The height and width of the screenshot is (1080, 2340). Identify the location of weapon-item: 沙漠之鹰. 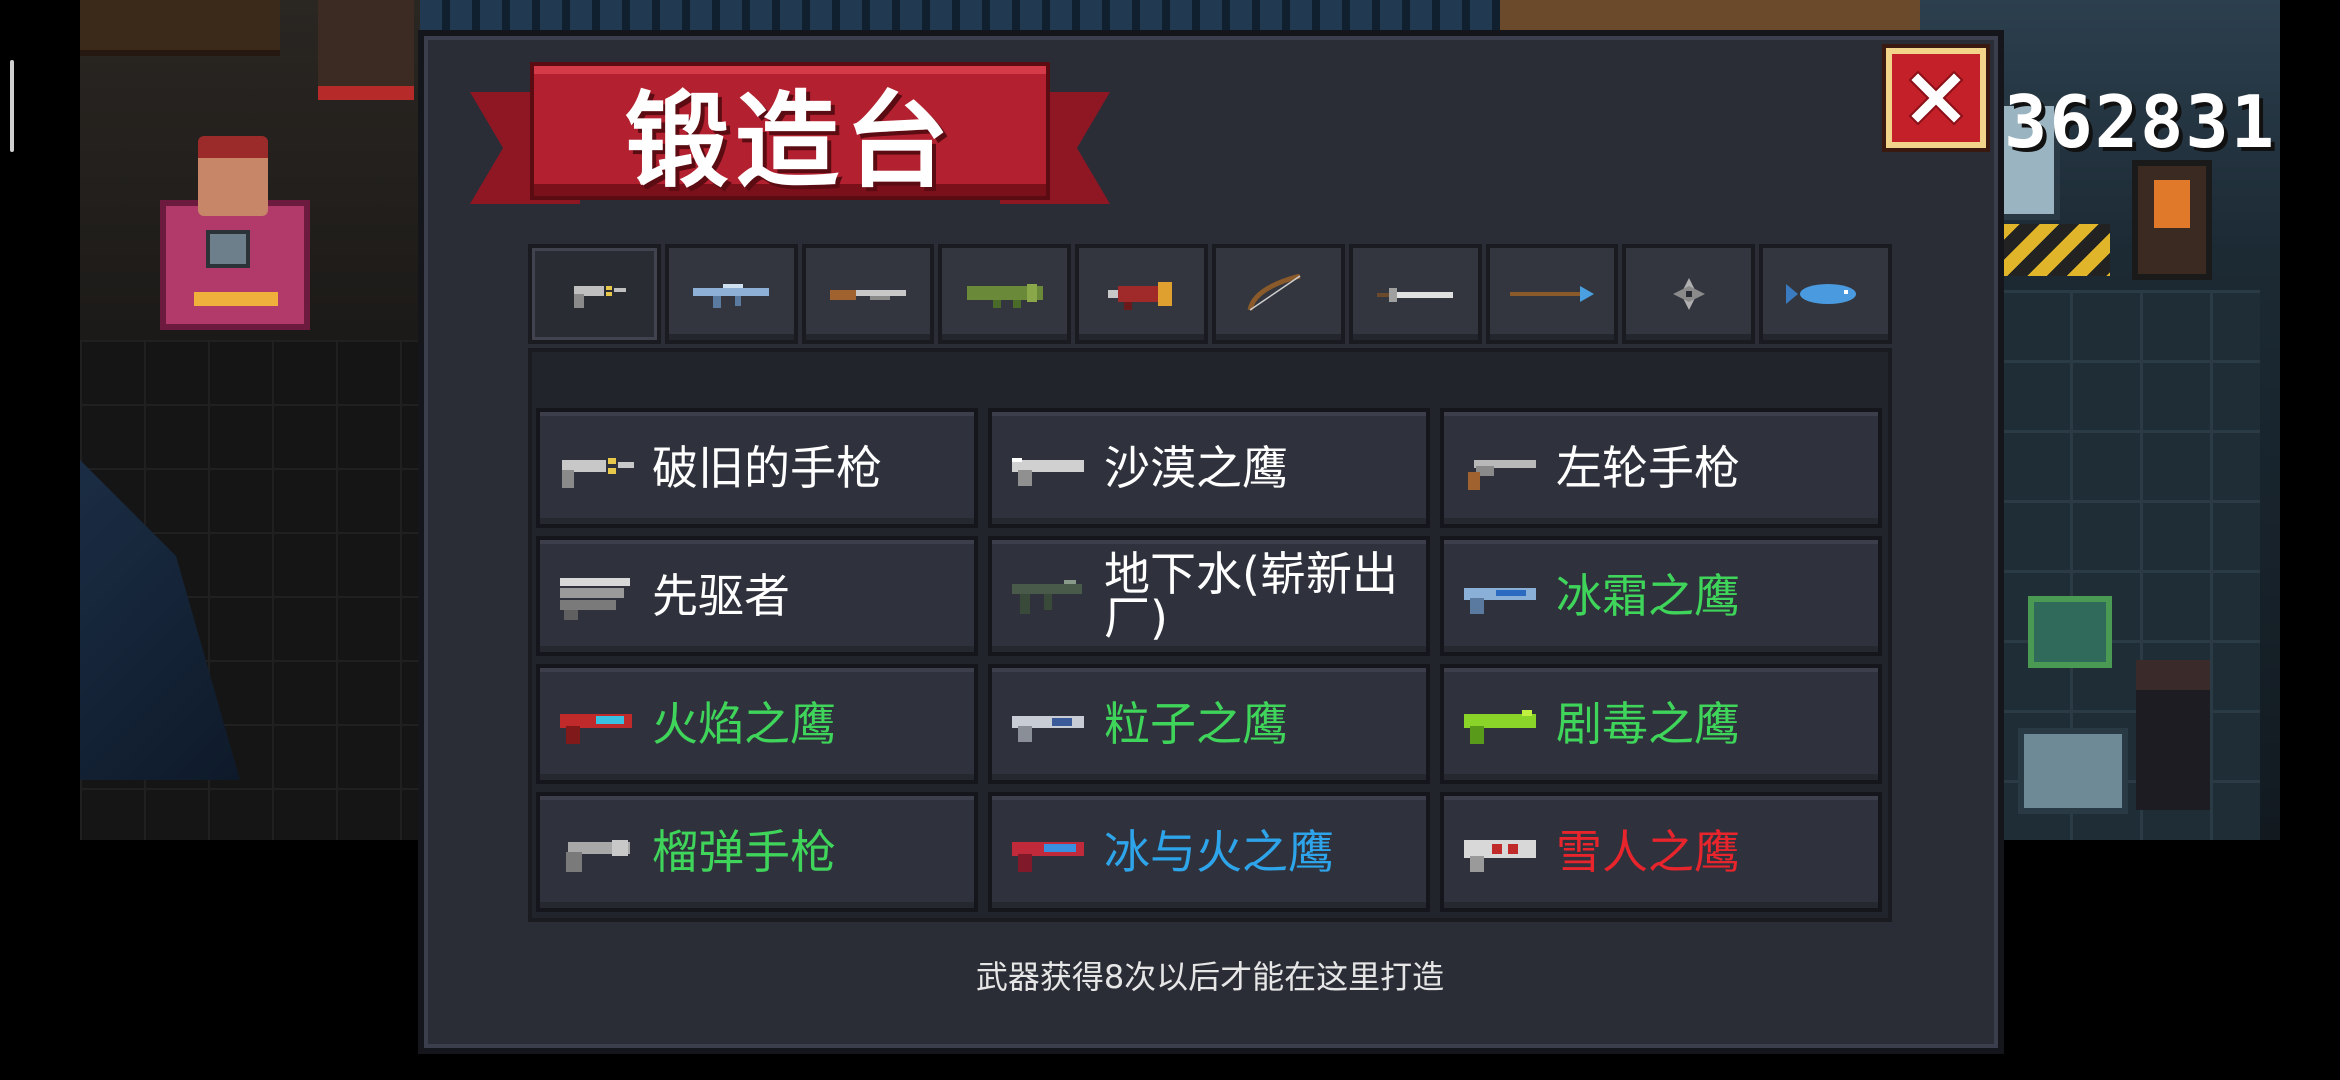
(1209, 468).